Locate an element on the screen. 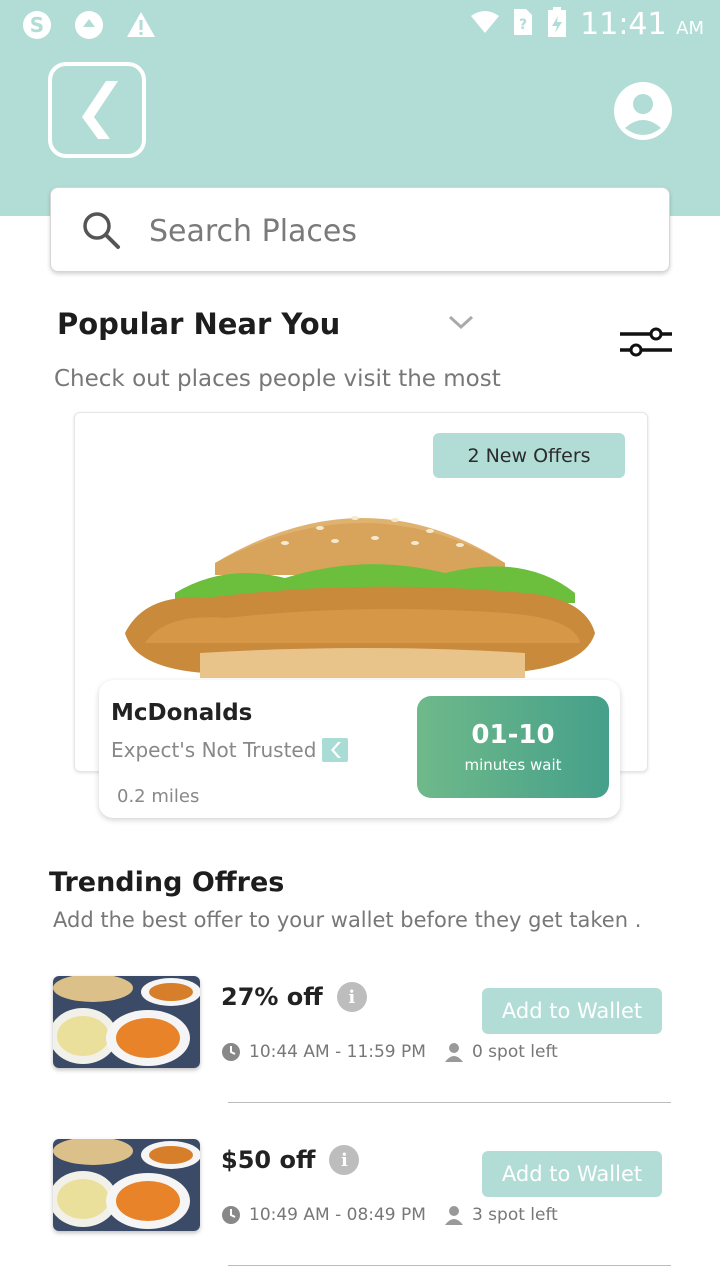 This screenshot has width=720, height=1280. offer-spots: 0 spot left is located at coordinates (514, 1052).